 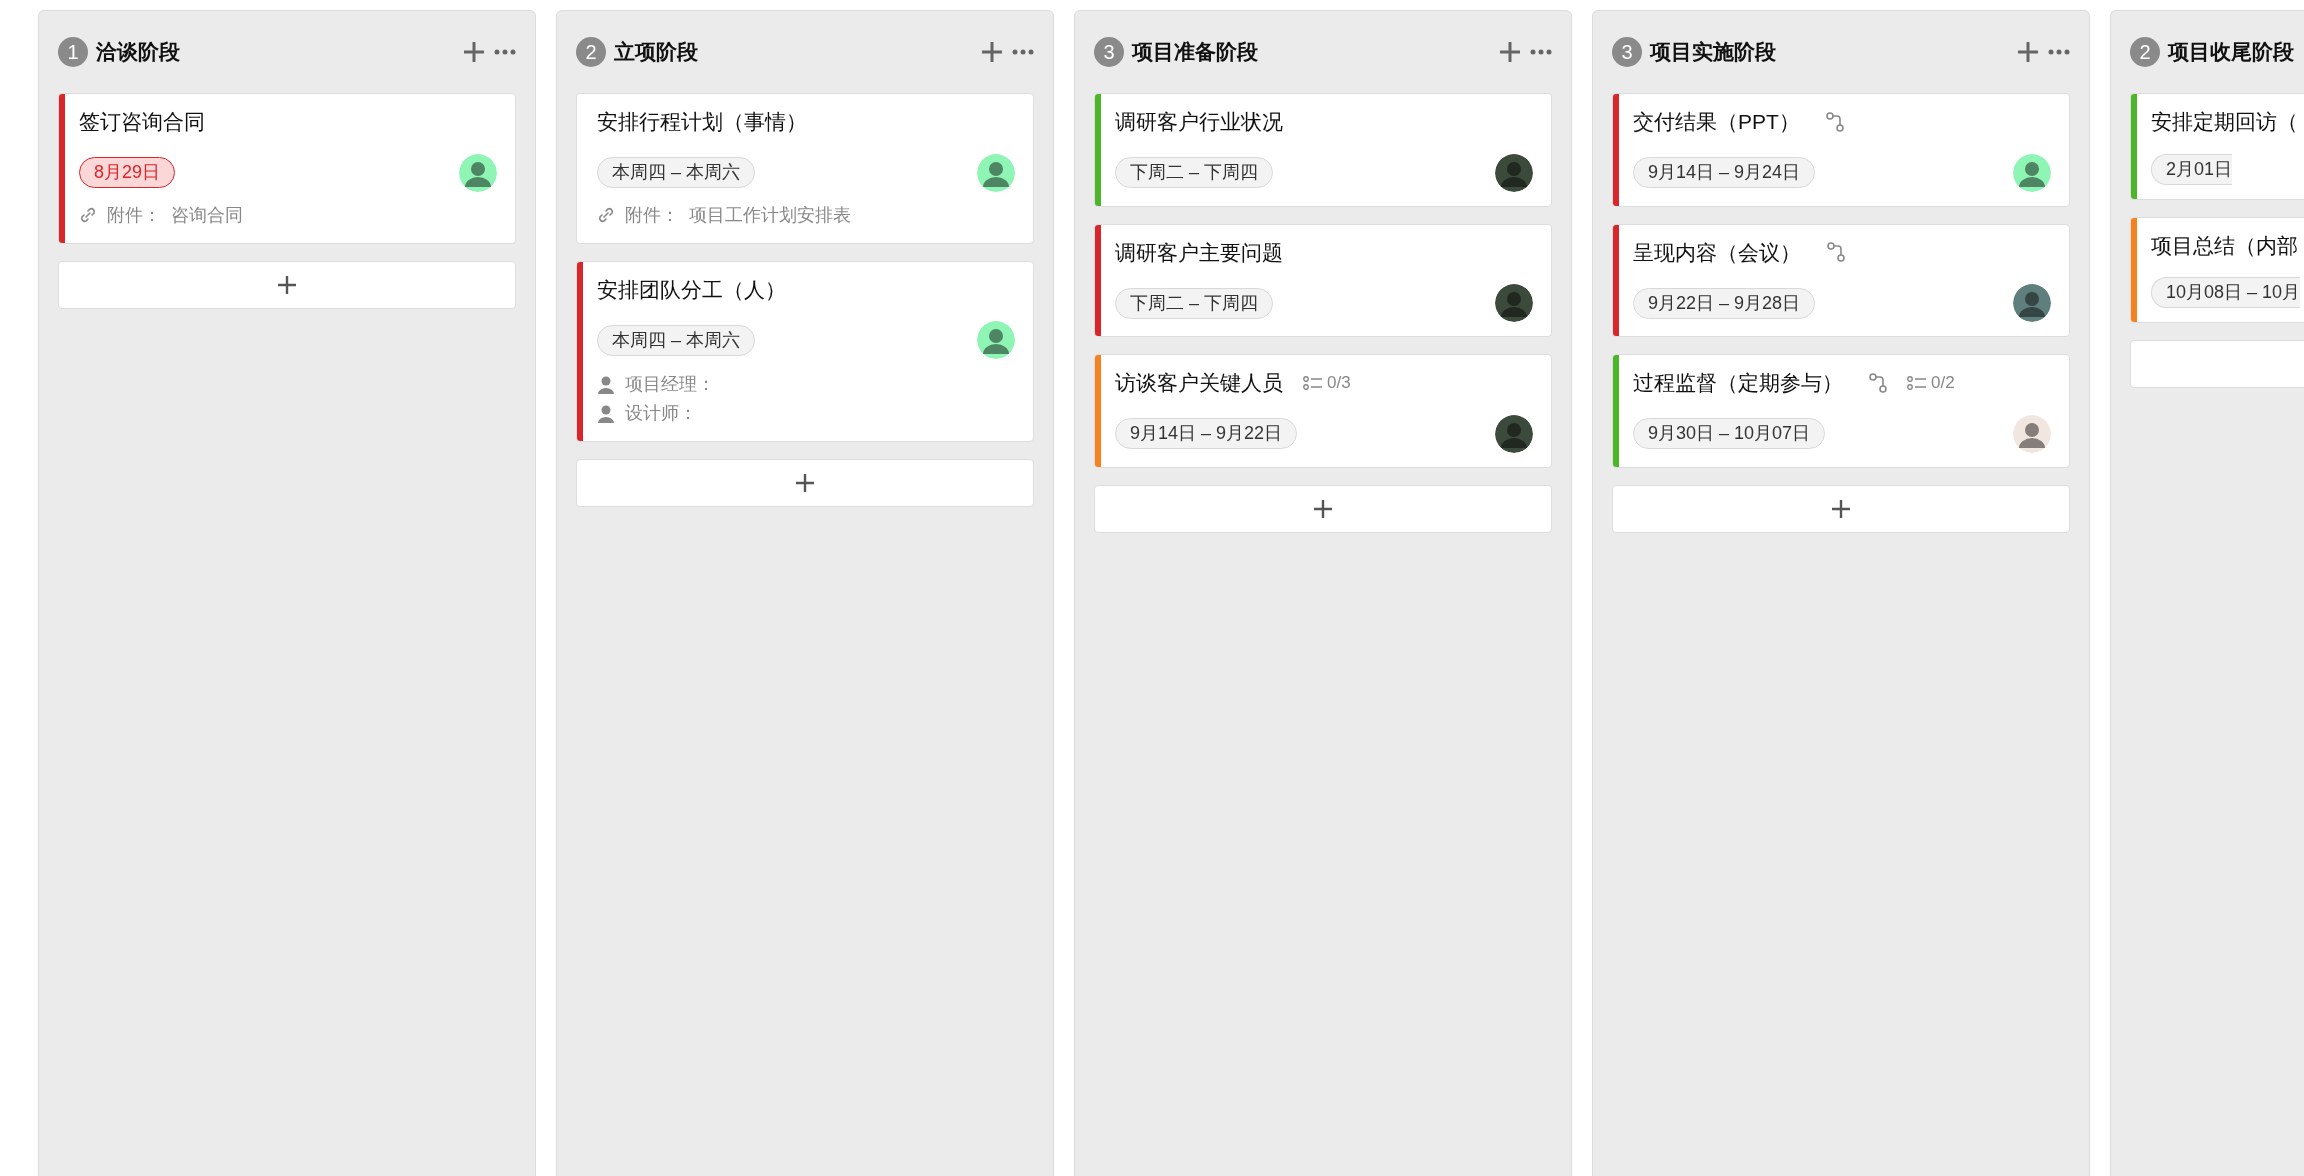 I want to click on date-pill: 10月08日 – 10月, so click(x=2226, y=292).